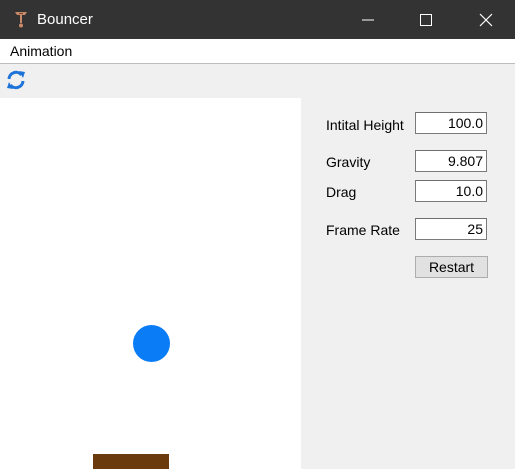 The width and height of the screenshot is (515, 469). I want to click on restart-button: Restart, so click(451, 267).